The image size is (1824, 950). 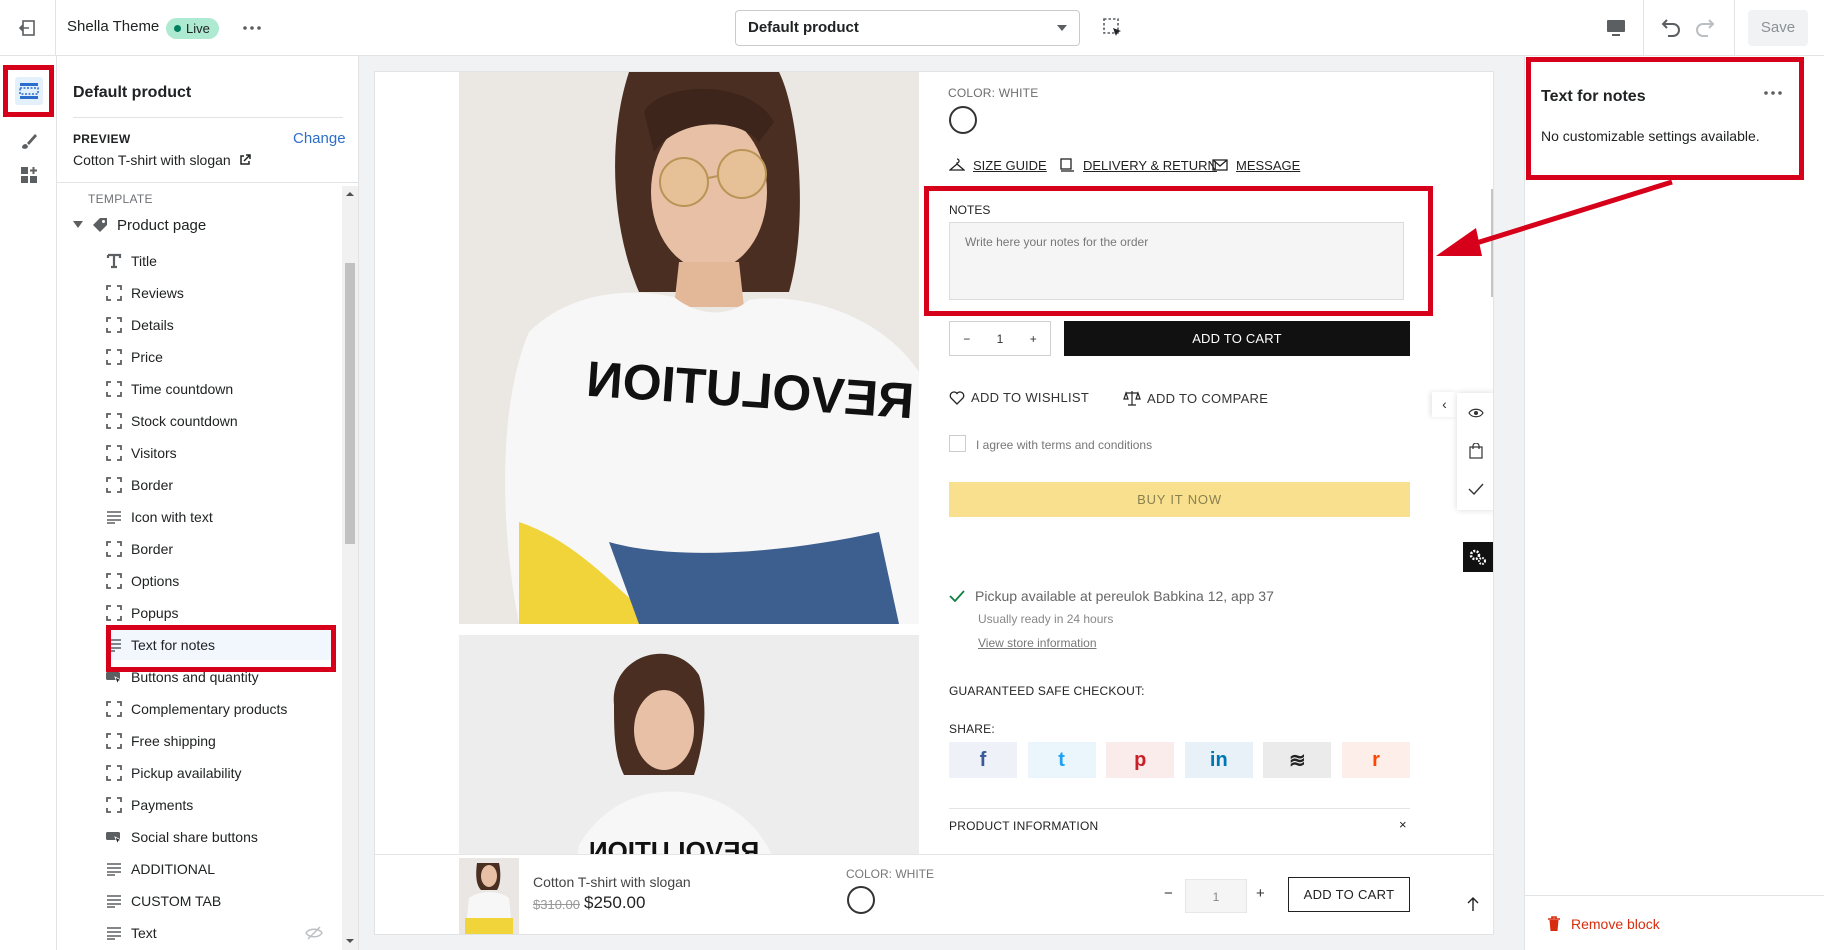 I want to click on quantity-decrease-button: −, so click(x=966, y=339).